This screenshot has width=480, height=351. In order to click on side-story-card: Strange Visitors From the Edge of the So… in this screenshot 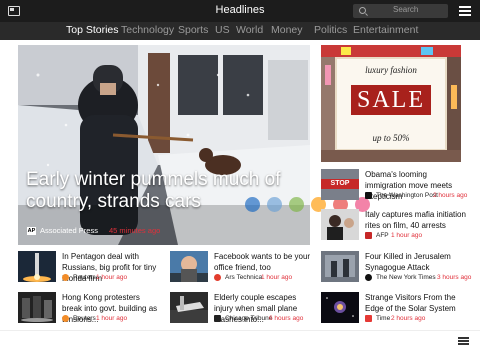, I will do `click(393, 308)`.